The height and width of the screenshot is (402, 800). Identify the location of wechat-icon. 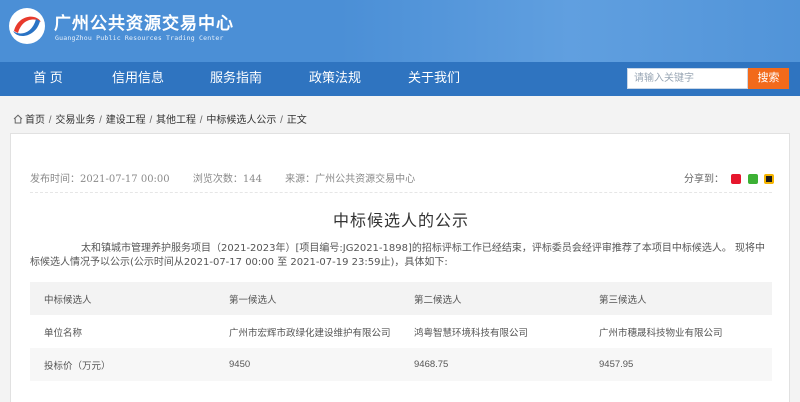
(752, 179).